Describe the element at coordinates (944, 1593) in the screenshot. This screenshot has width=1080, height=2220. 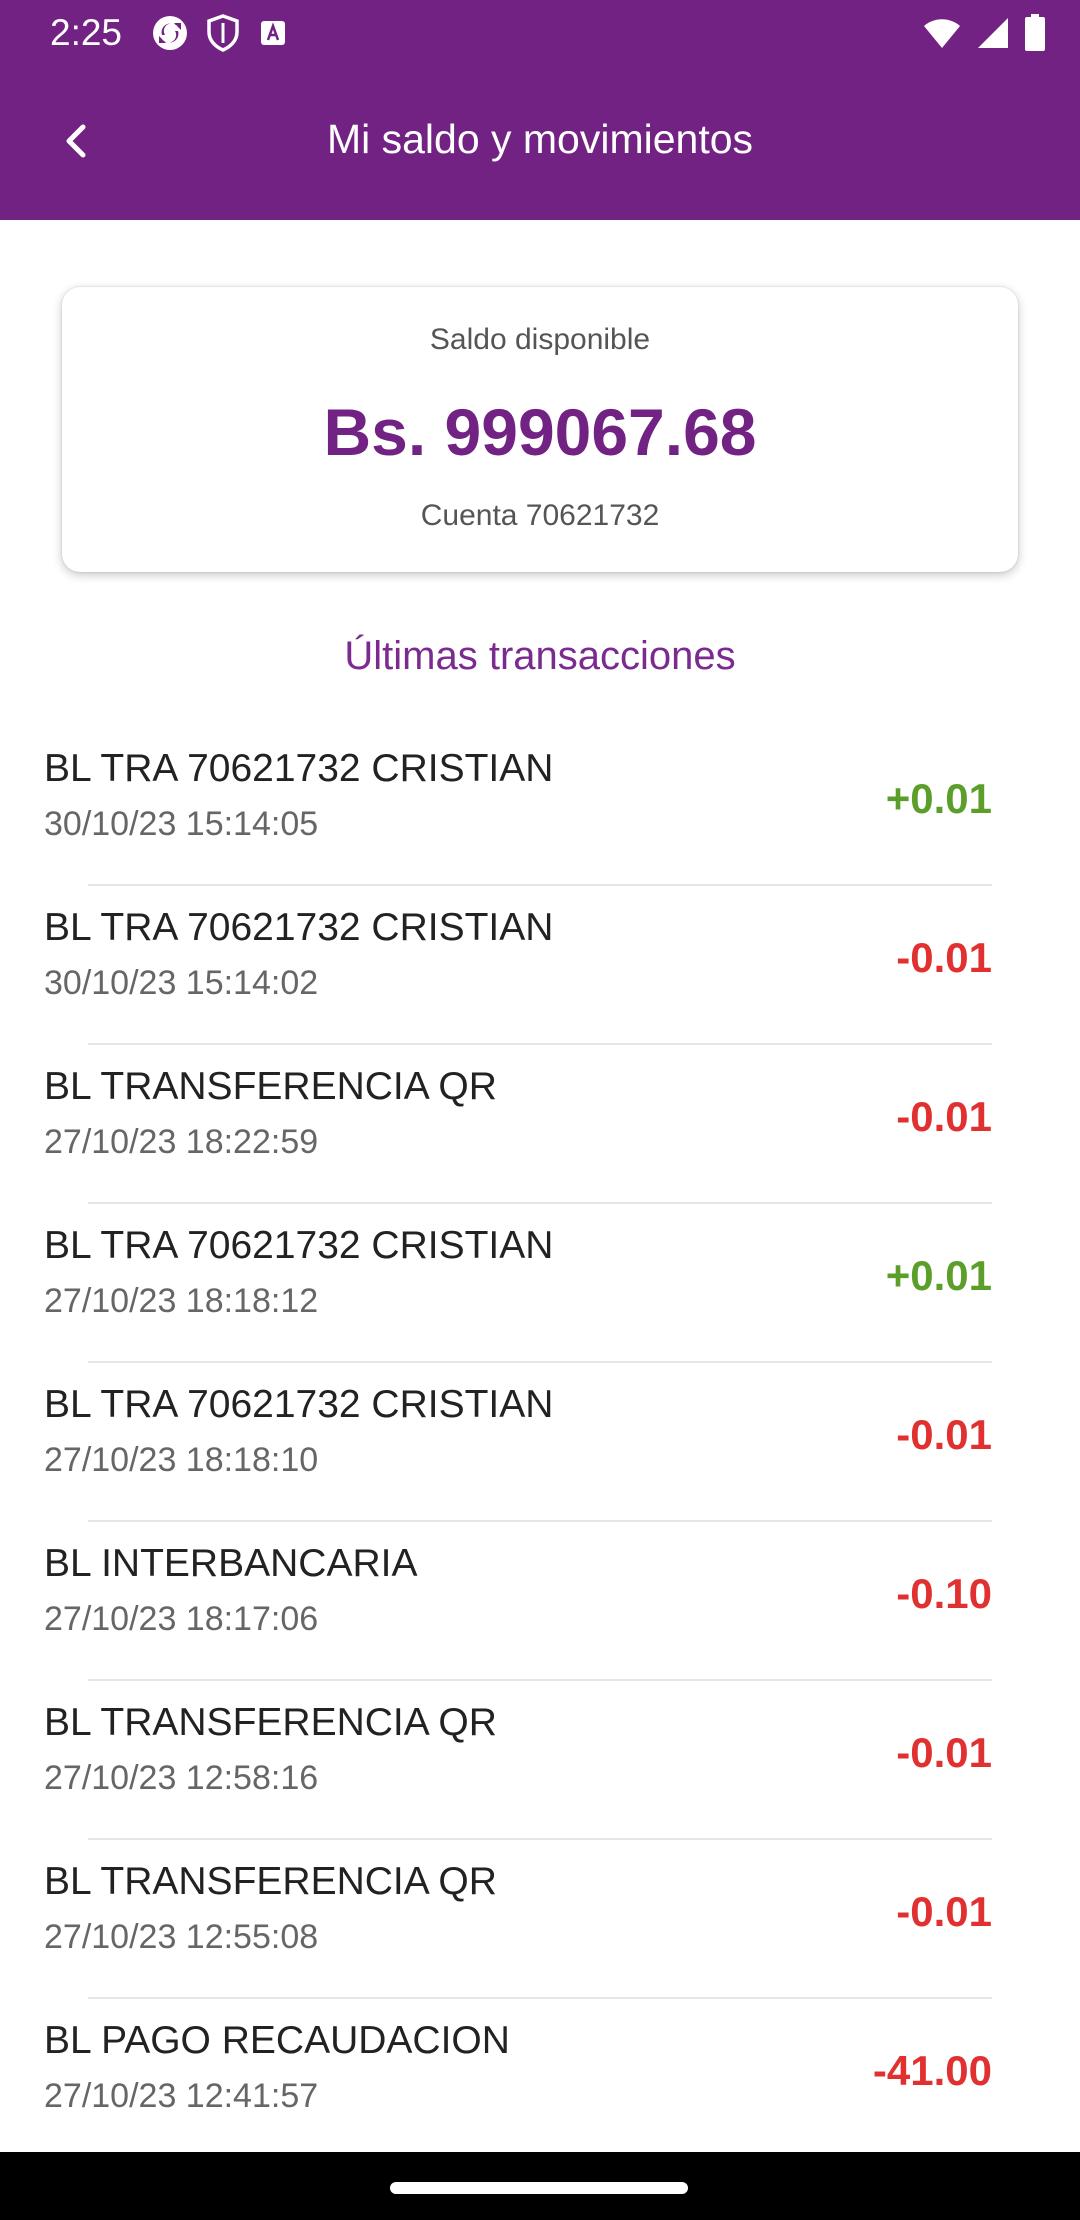
I see `transaction-amount: -0.10` at that location.